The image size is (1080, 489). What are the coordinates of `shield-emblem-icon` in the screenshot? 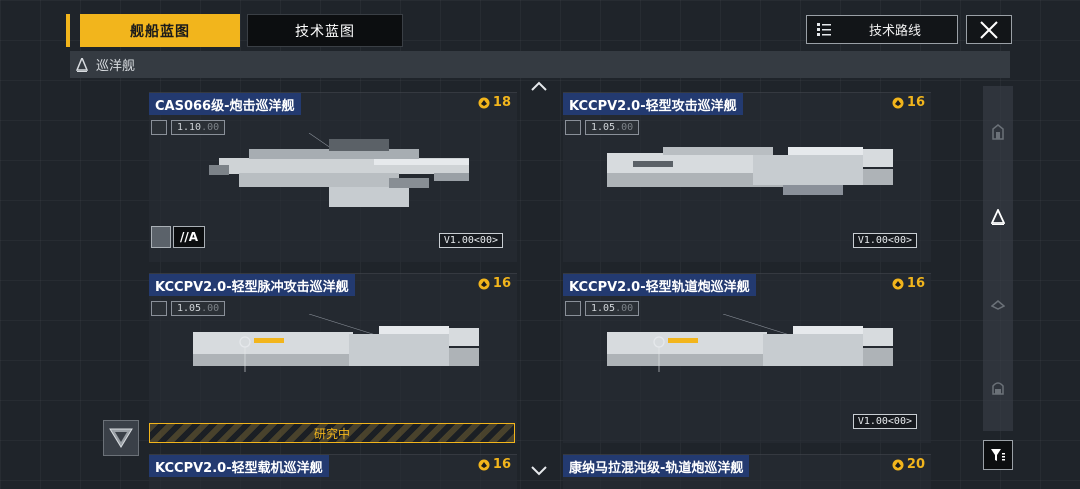 It's located at (121, 438).